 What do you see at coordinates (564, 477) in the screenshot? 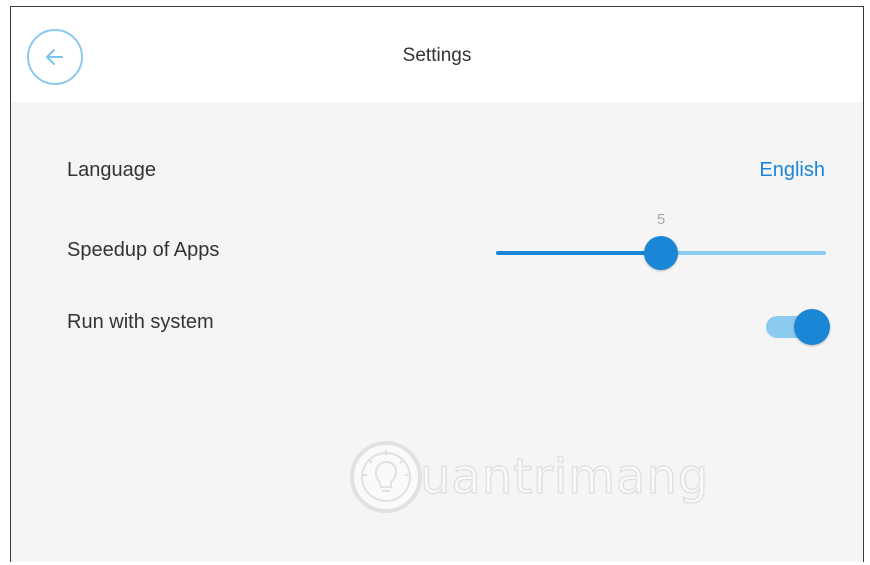
I see `watermark-text: uantrimang` at bounding box center [564, 477].